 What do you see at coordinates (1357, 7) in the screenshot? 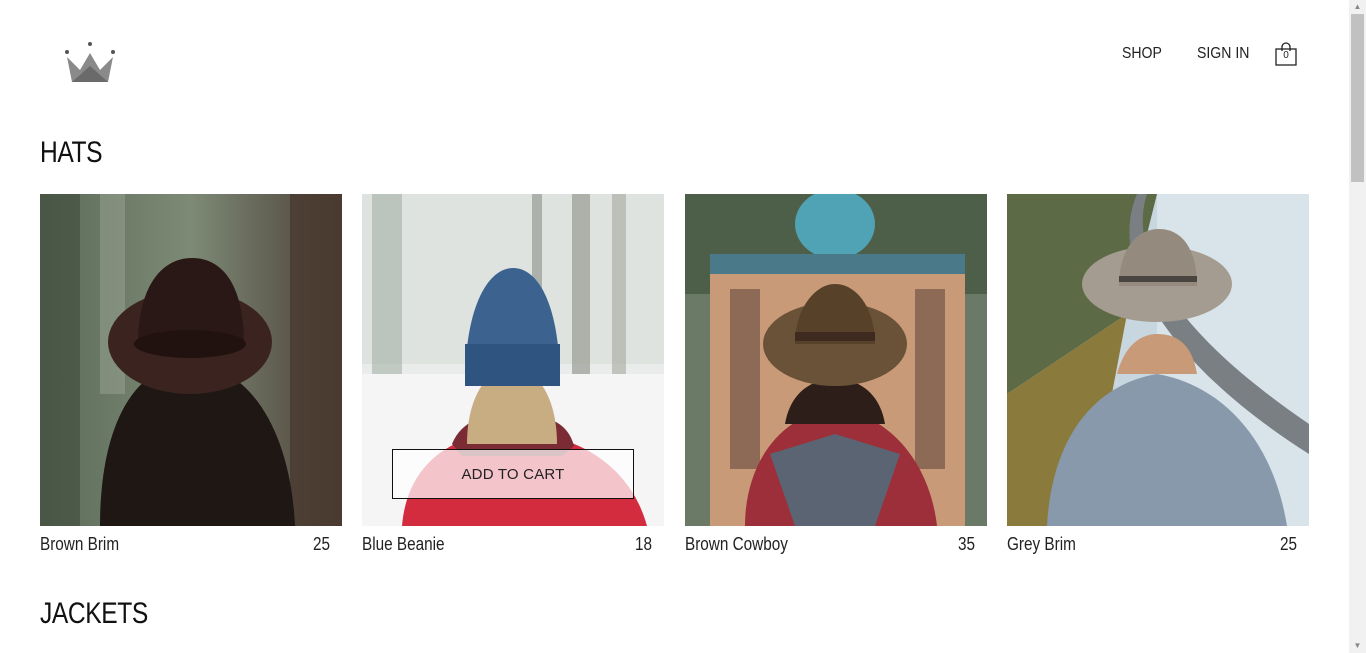
I see `scroll-up-arrow-icon: ▲` at bounding box center [1357, 7].